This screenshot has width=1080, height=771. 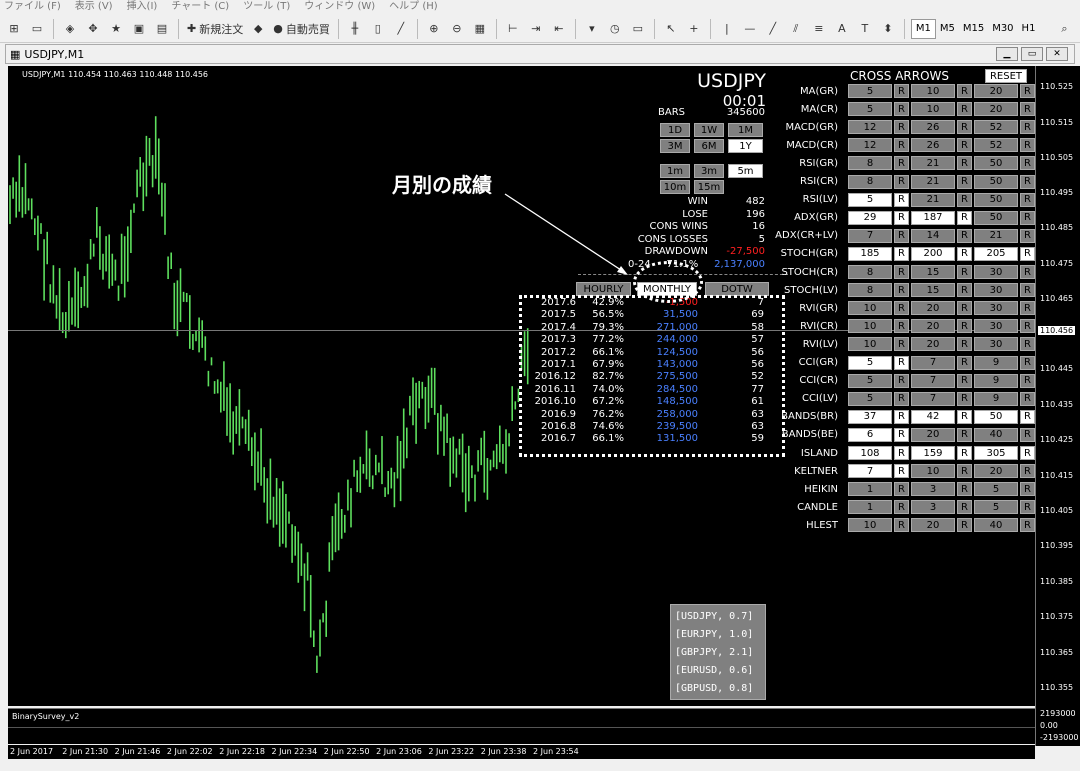 I want to click on cross-value-input: 21, so click(x=933, y=181).